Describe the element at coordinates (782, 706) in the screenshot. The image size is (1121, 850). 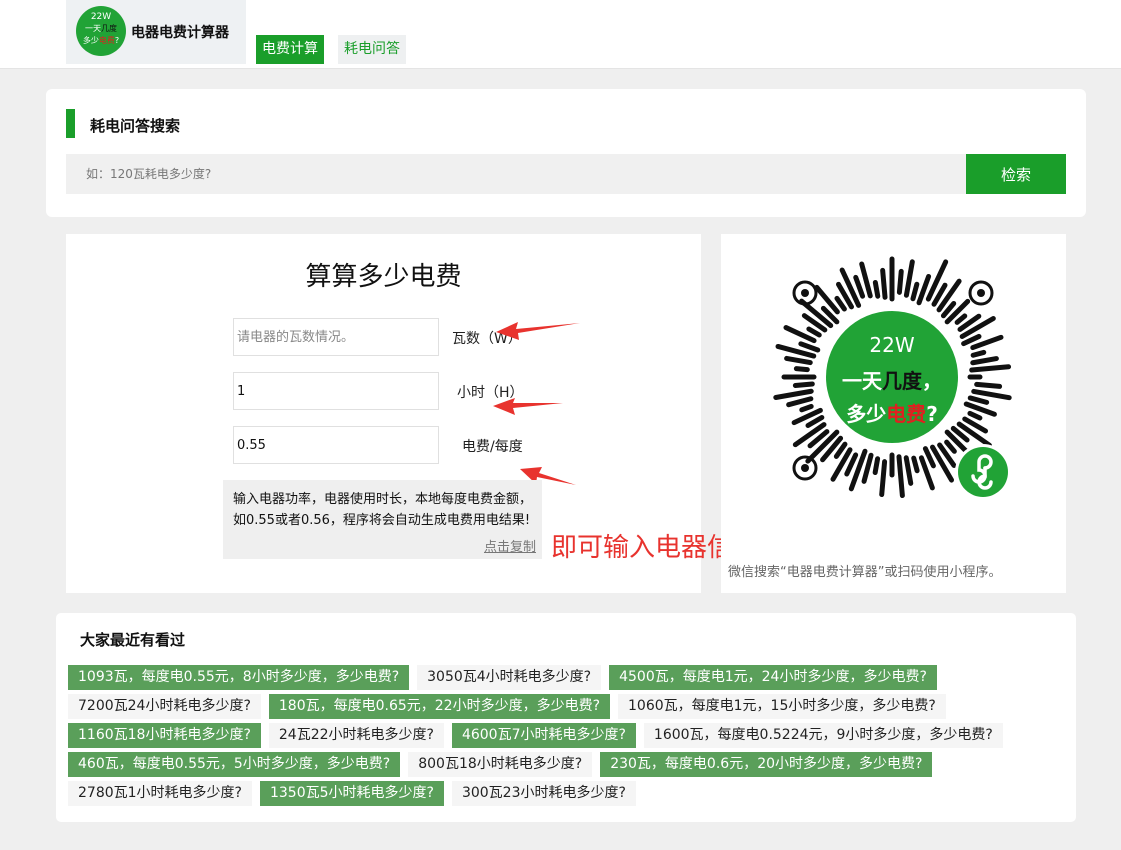
I see `recent-query-link: 1060瓦，每度电1元，15小时多少度，多少电费?` at that location.